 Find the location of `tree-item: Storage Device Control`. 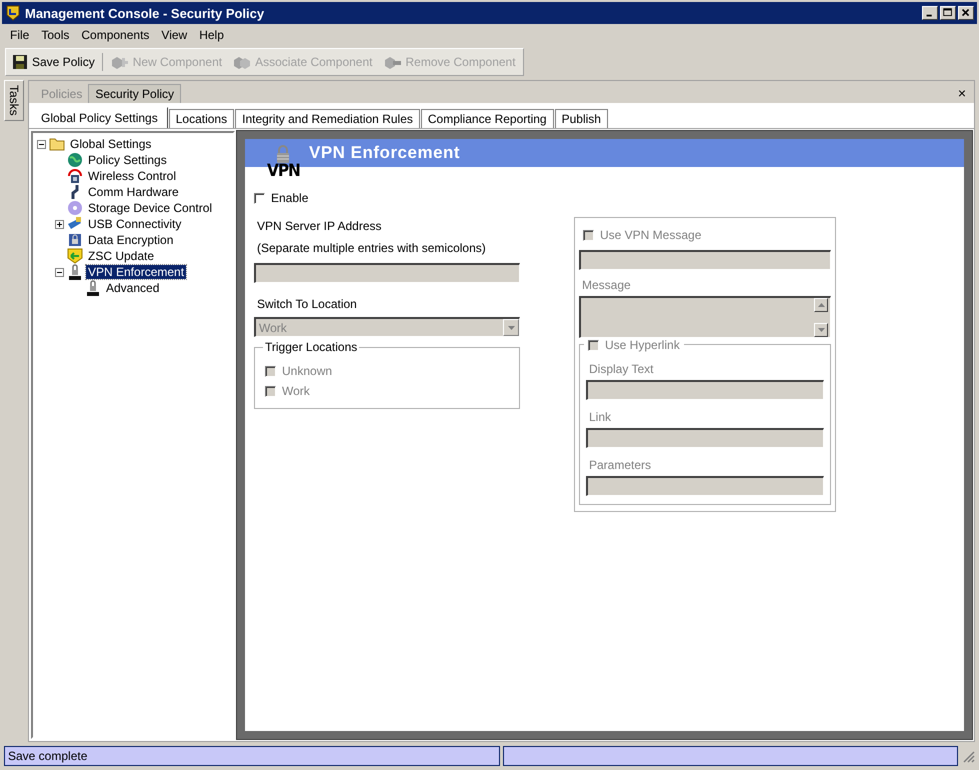

tree-item: Storage Device Control is located at coordinates (150, 208).